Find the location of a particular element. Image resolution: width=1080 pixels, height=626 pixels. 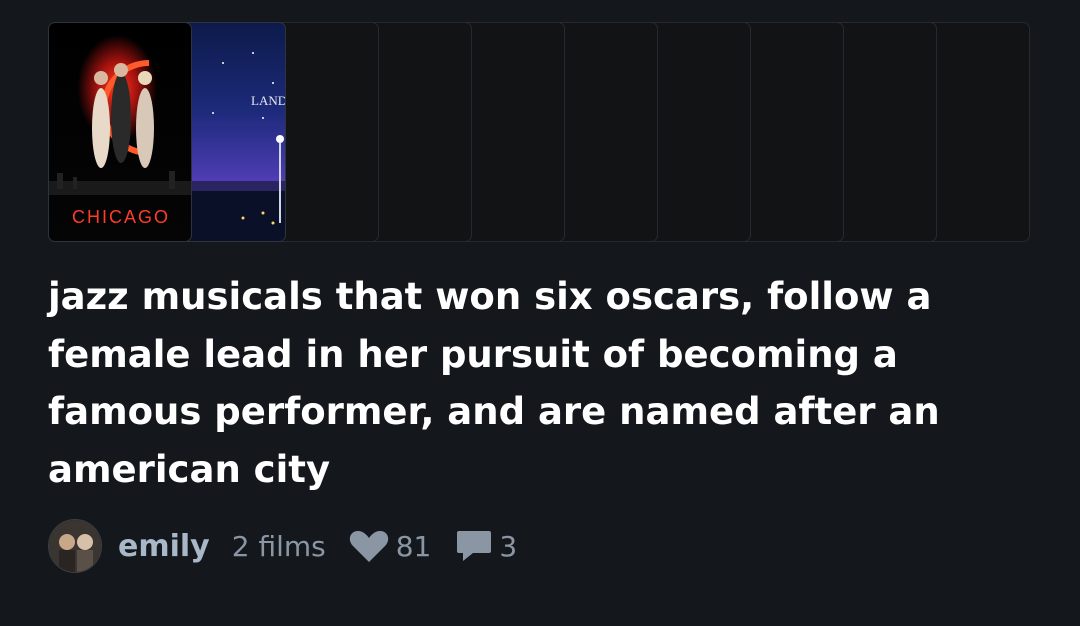

comments-count: 3 is located at coordinates (508, 546).